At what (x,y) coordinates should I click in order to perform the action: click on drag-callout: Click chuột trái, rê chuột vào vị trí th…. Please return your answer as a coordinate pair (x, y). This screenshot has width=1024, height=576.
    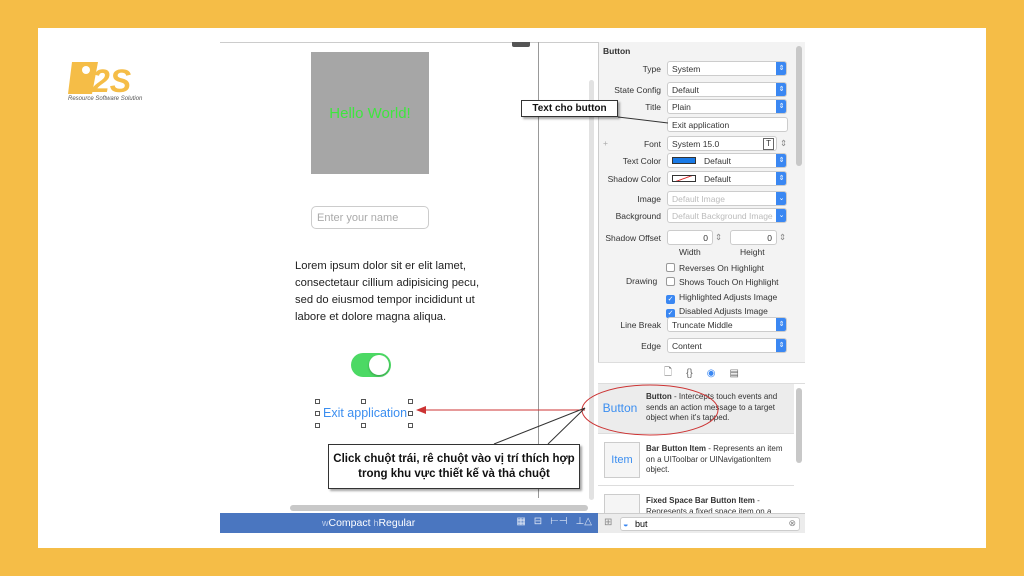
    Looking at the image, I should click on (454, 466).